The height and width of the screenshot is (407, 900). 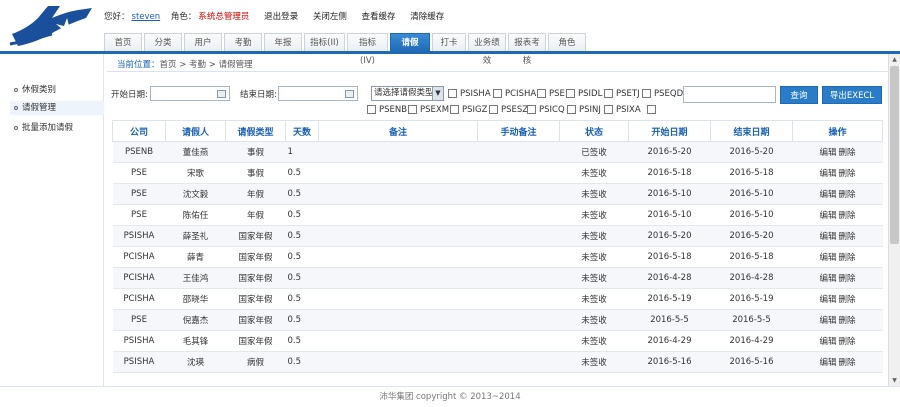 I want to click on search-button: 查询, so click(x=799, y=95).